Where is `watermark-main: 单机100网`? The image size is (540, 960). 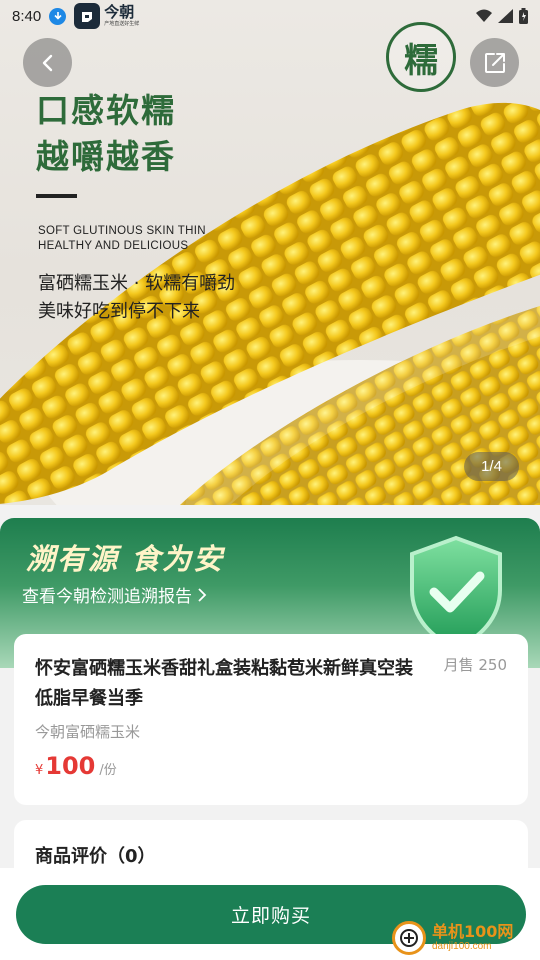
watermark-main: 单机100网 is located at coordinates (473, 932).